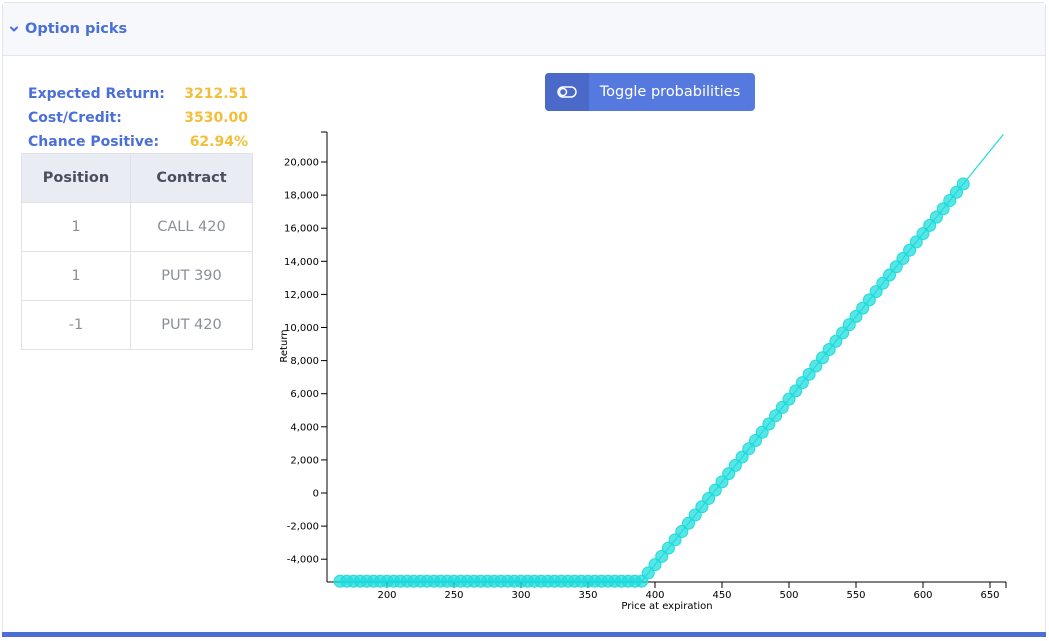  Describe the element at coordinates (304, 427) in the screenshot. I see `y-tick-label: 4,000` at that location.